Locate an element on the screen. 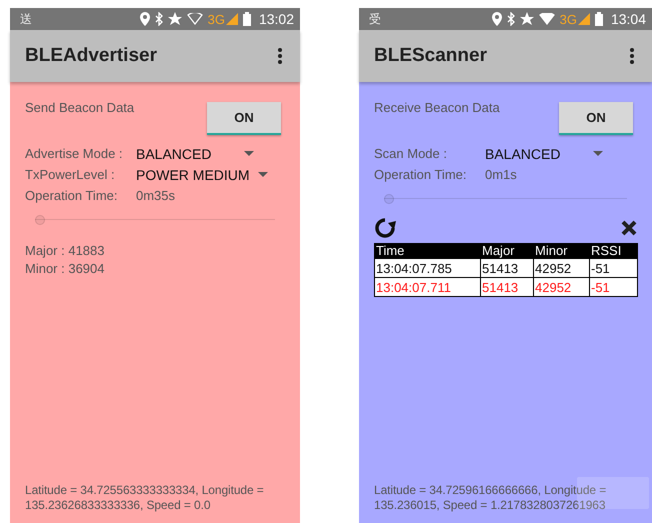  close-button is located at coordinates (629, 228).